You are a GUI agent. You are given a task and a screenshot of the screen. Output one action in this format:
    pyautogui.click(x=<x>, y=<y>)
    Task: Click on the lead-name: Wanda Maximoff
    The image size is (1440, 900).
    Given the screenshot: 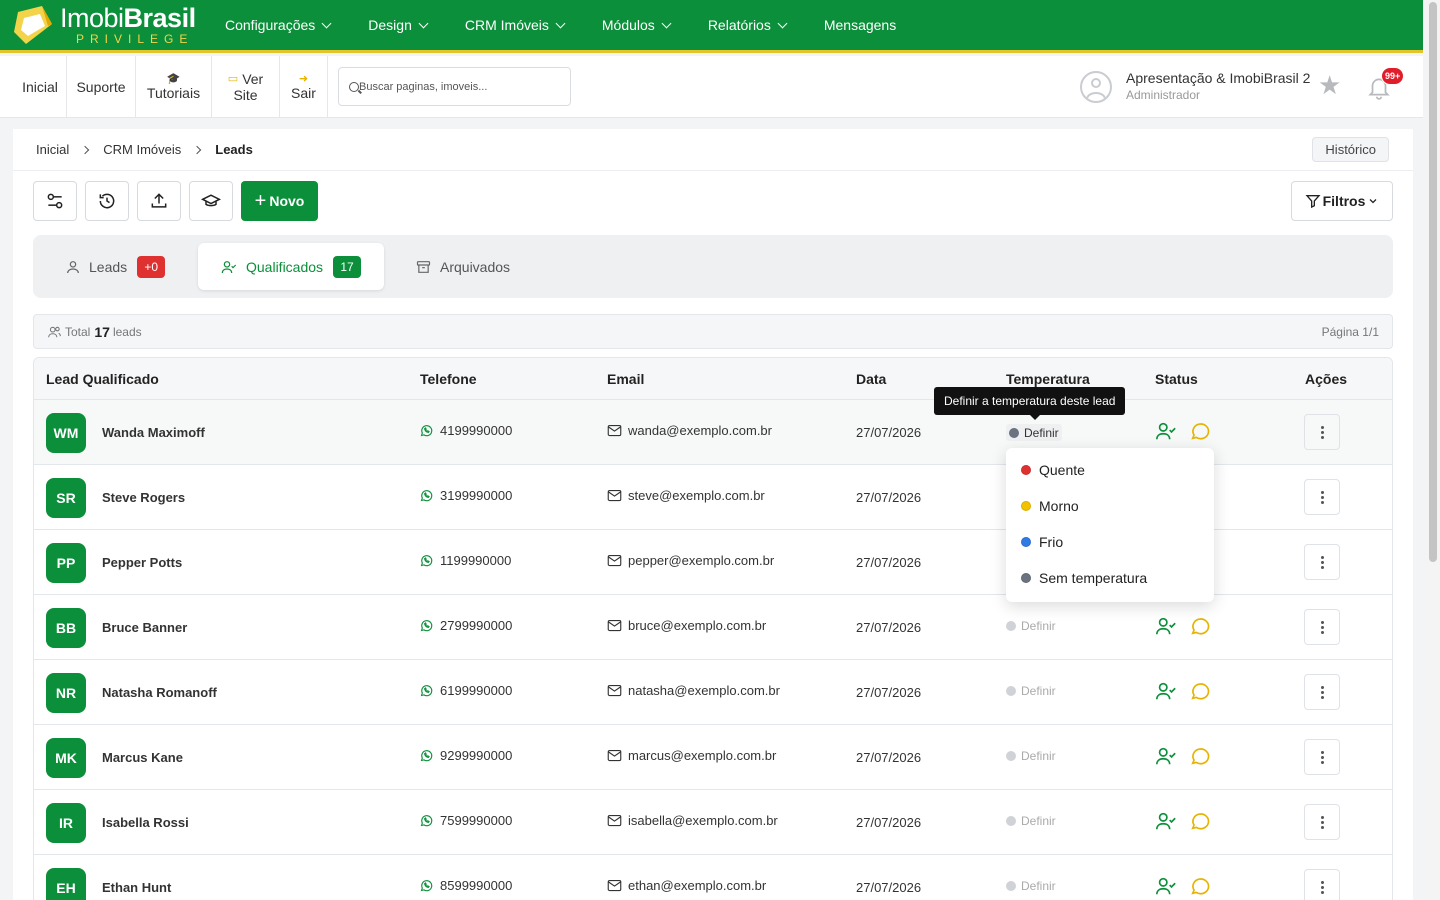 What is the action you would take?
    pyautogui.click(x=153, y=432)
    